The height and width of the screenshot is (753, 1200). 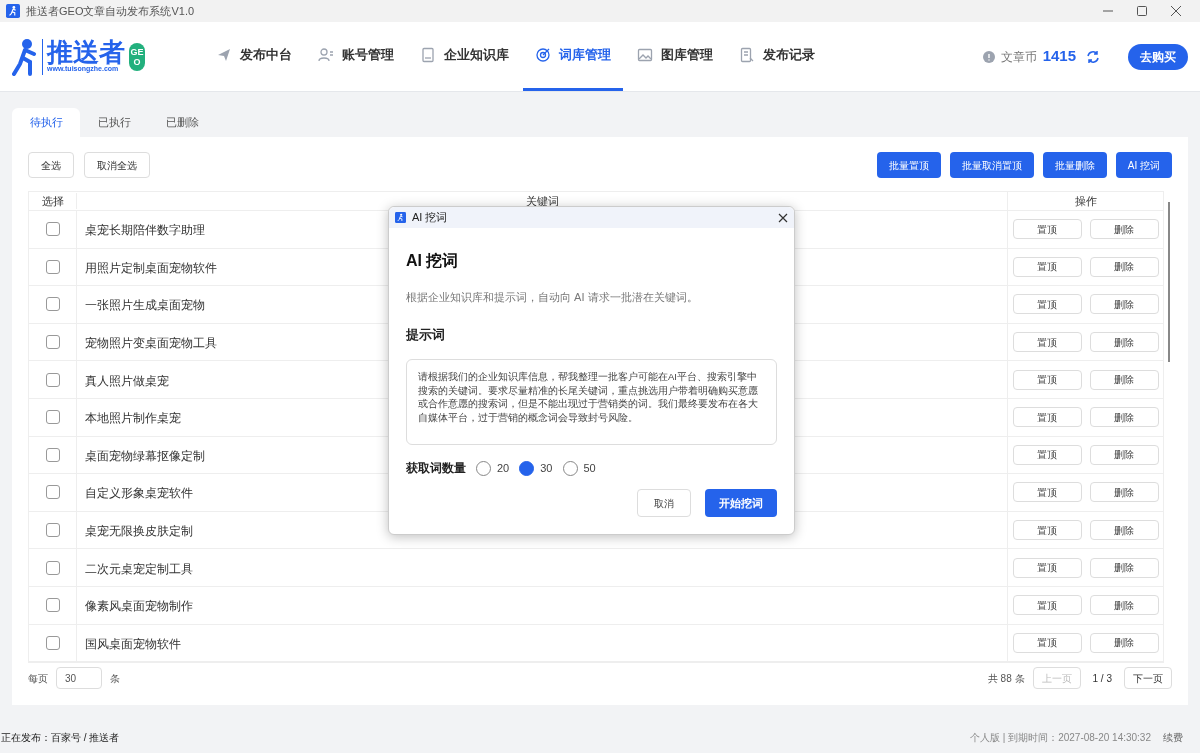 I want to click on logo-name: 推送者, so click(x=86, y=52).